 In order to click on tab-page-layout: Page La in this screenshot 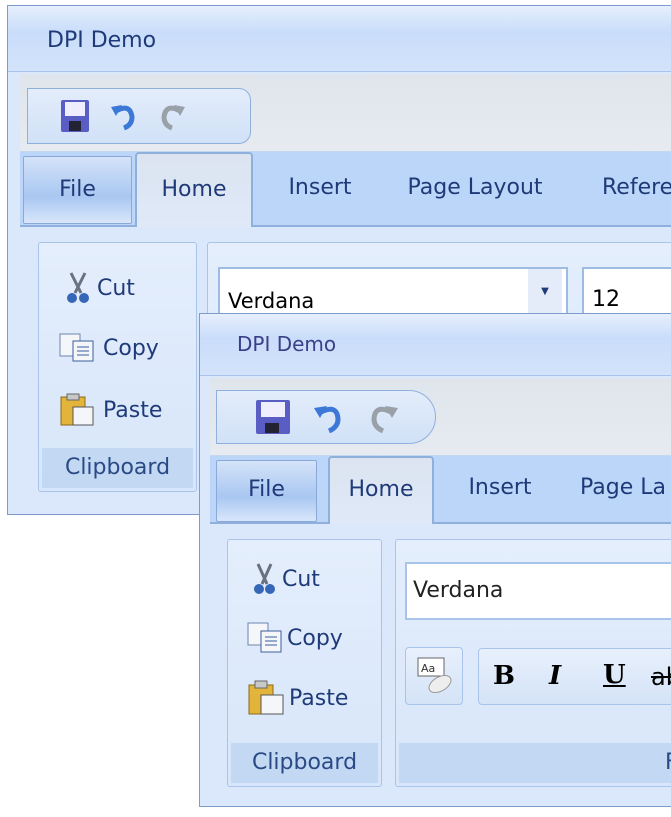, I will do `click(625, 488)`.